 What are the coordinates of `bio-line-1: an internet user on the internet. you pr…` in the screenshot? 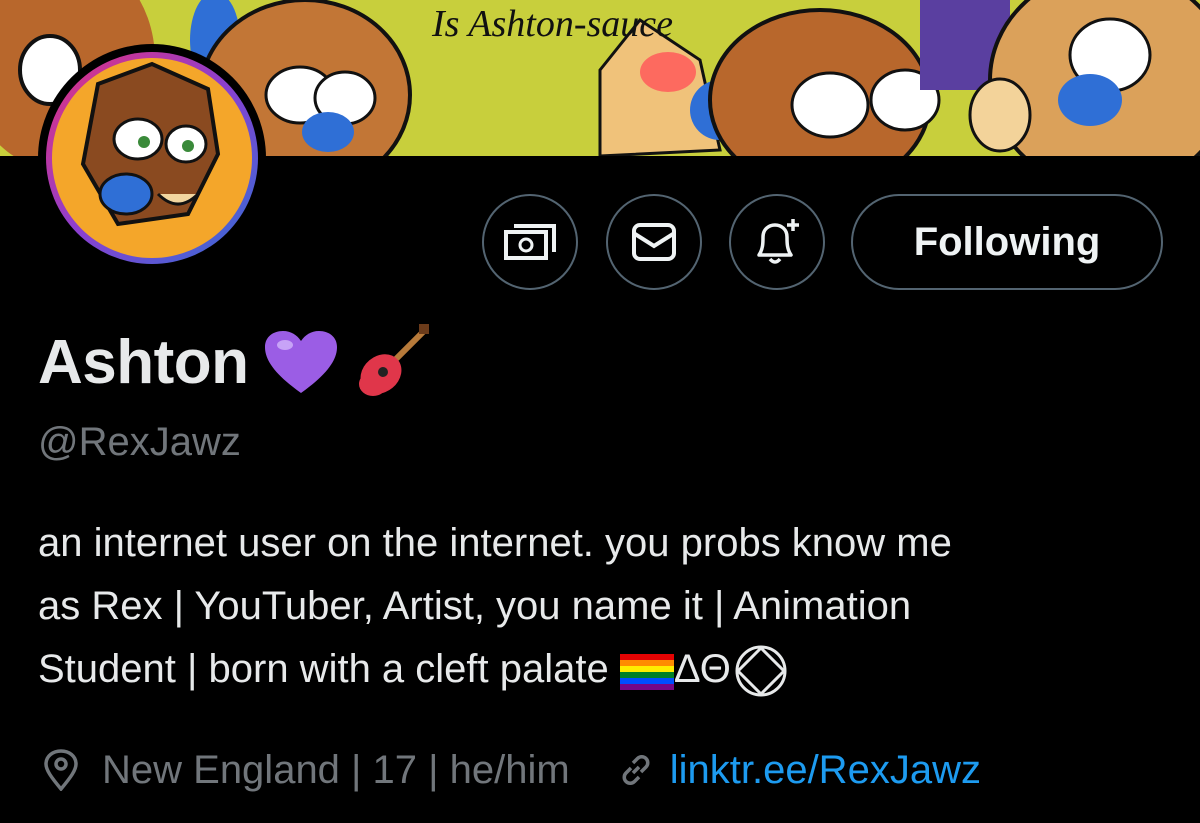 It's located at (495, 543).